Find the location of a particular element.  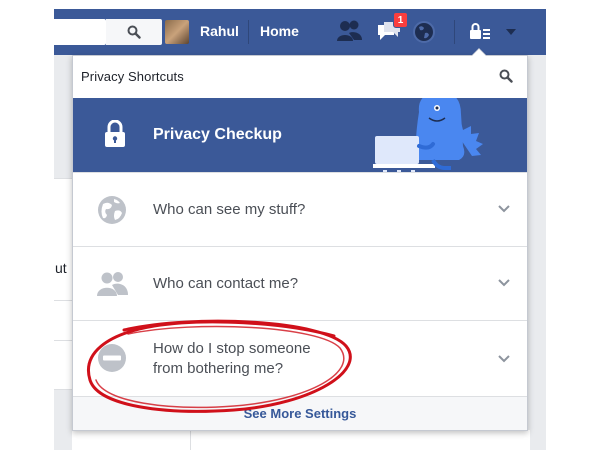

caret-down-icon is located at coordinates (511, 32).